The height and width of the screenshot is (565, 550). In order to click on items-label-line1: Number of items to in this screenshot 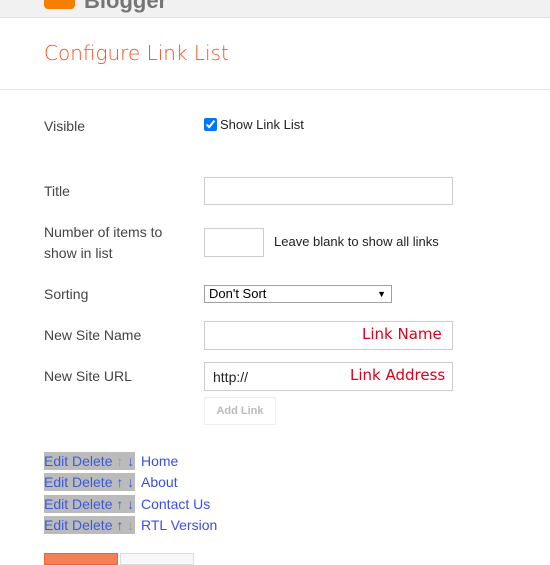, I will do `click(103, 232)`.